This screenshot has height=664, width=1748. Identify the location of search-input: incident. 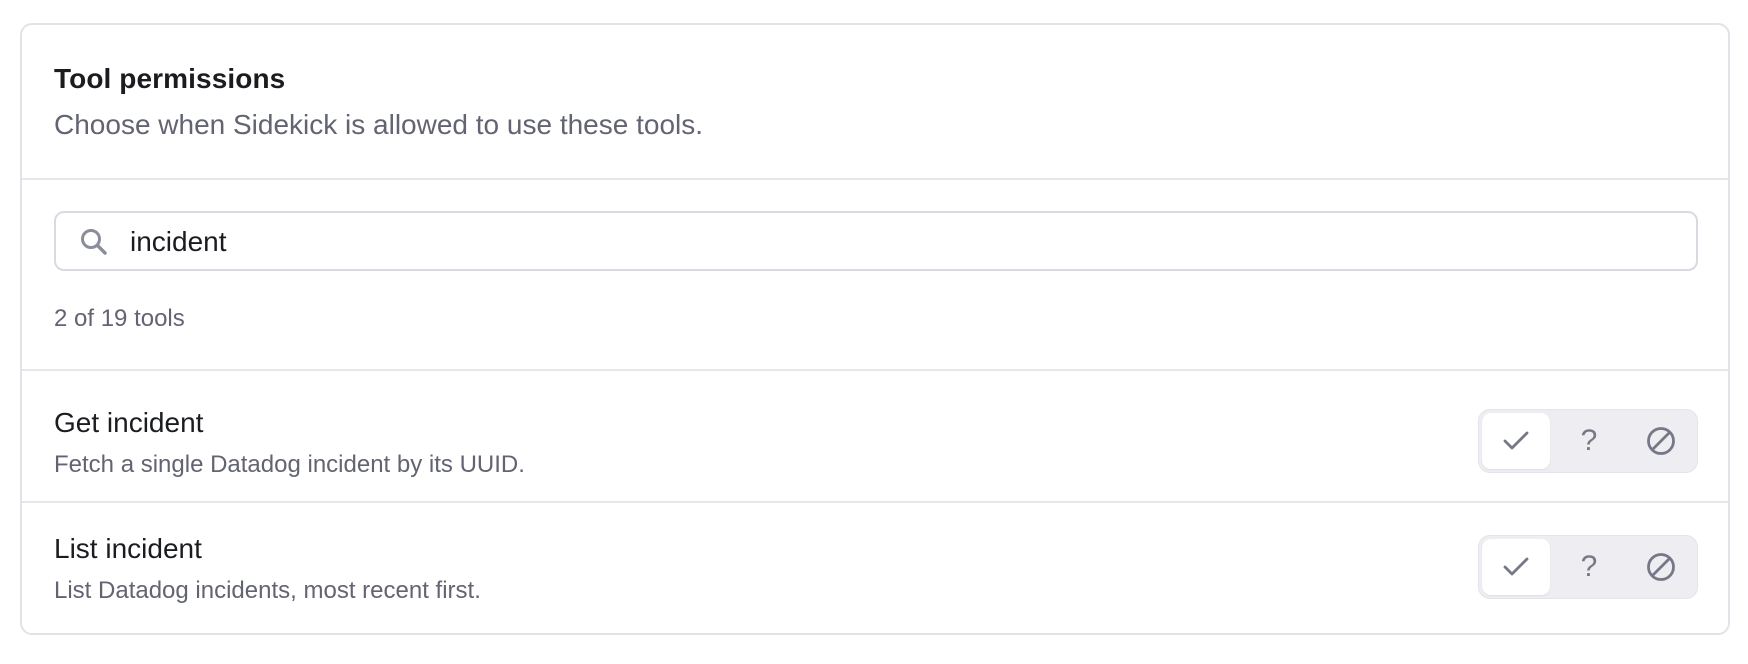
(876, 241).